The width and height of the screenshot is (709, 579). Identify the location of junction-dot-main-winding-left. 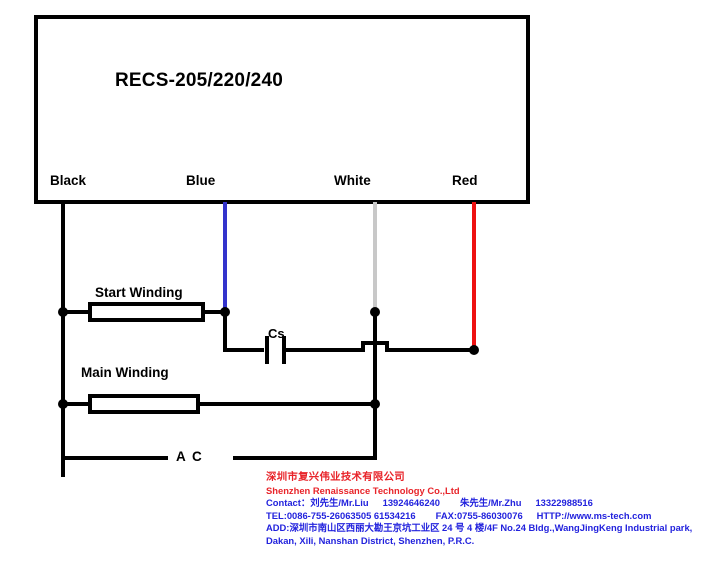
(63, 404).